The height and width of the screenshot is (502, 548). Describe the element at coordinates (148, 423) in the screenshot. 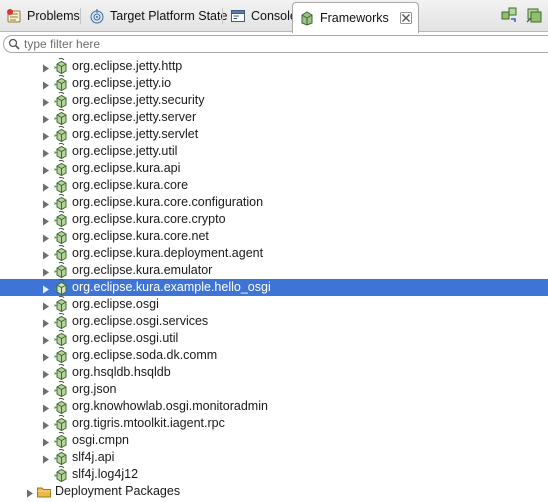

I see `bundle-label: org.tigris.mtoolkit.iagent.rpc` at that location.